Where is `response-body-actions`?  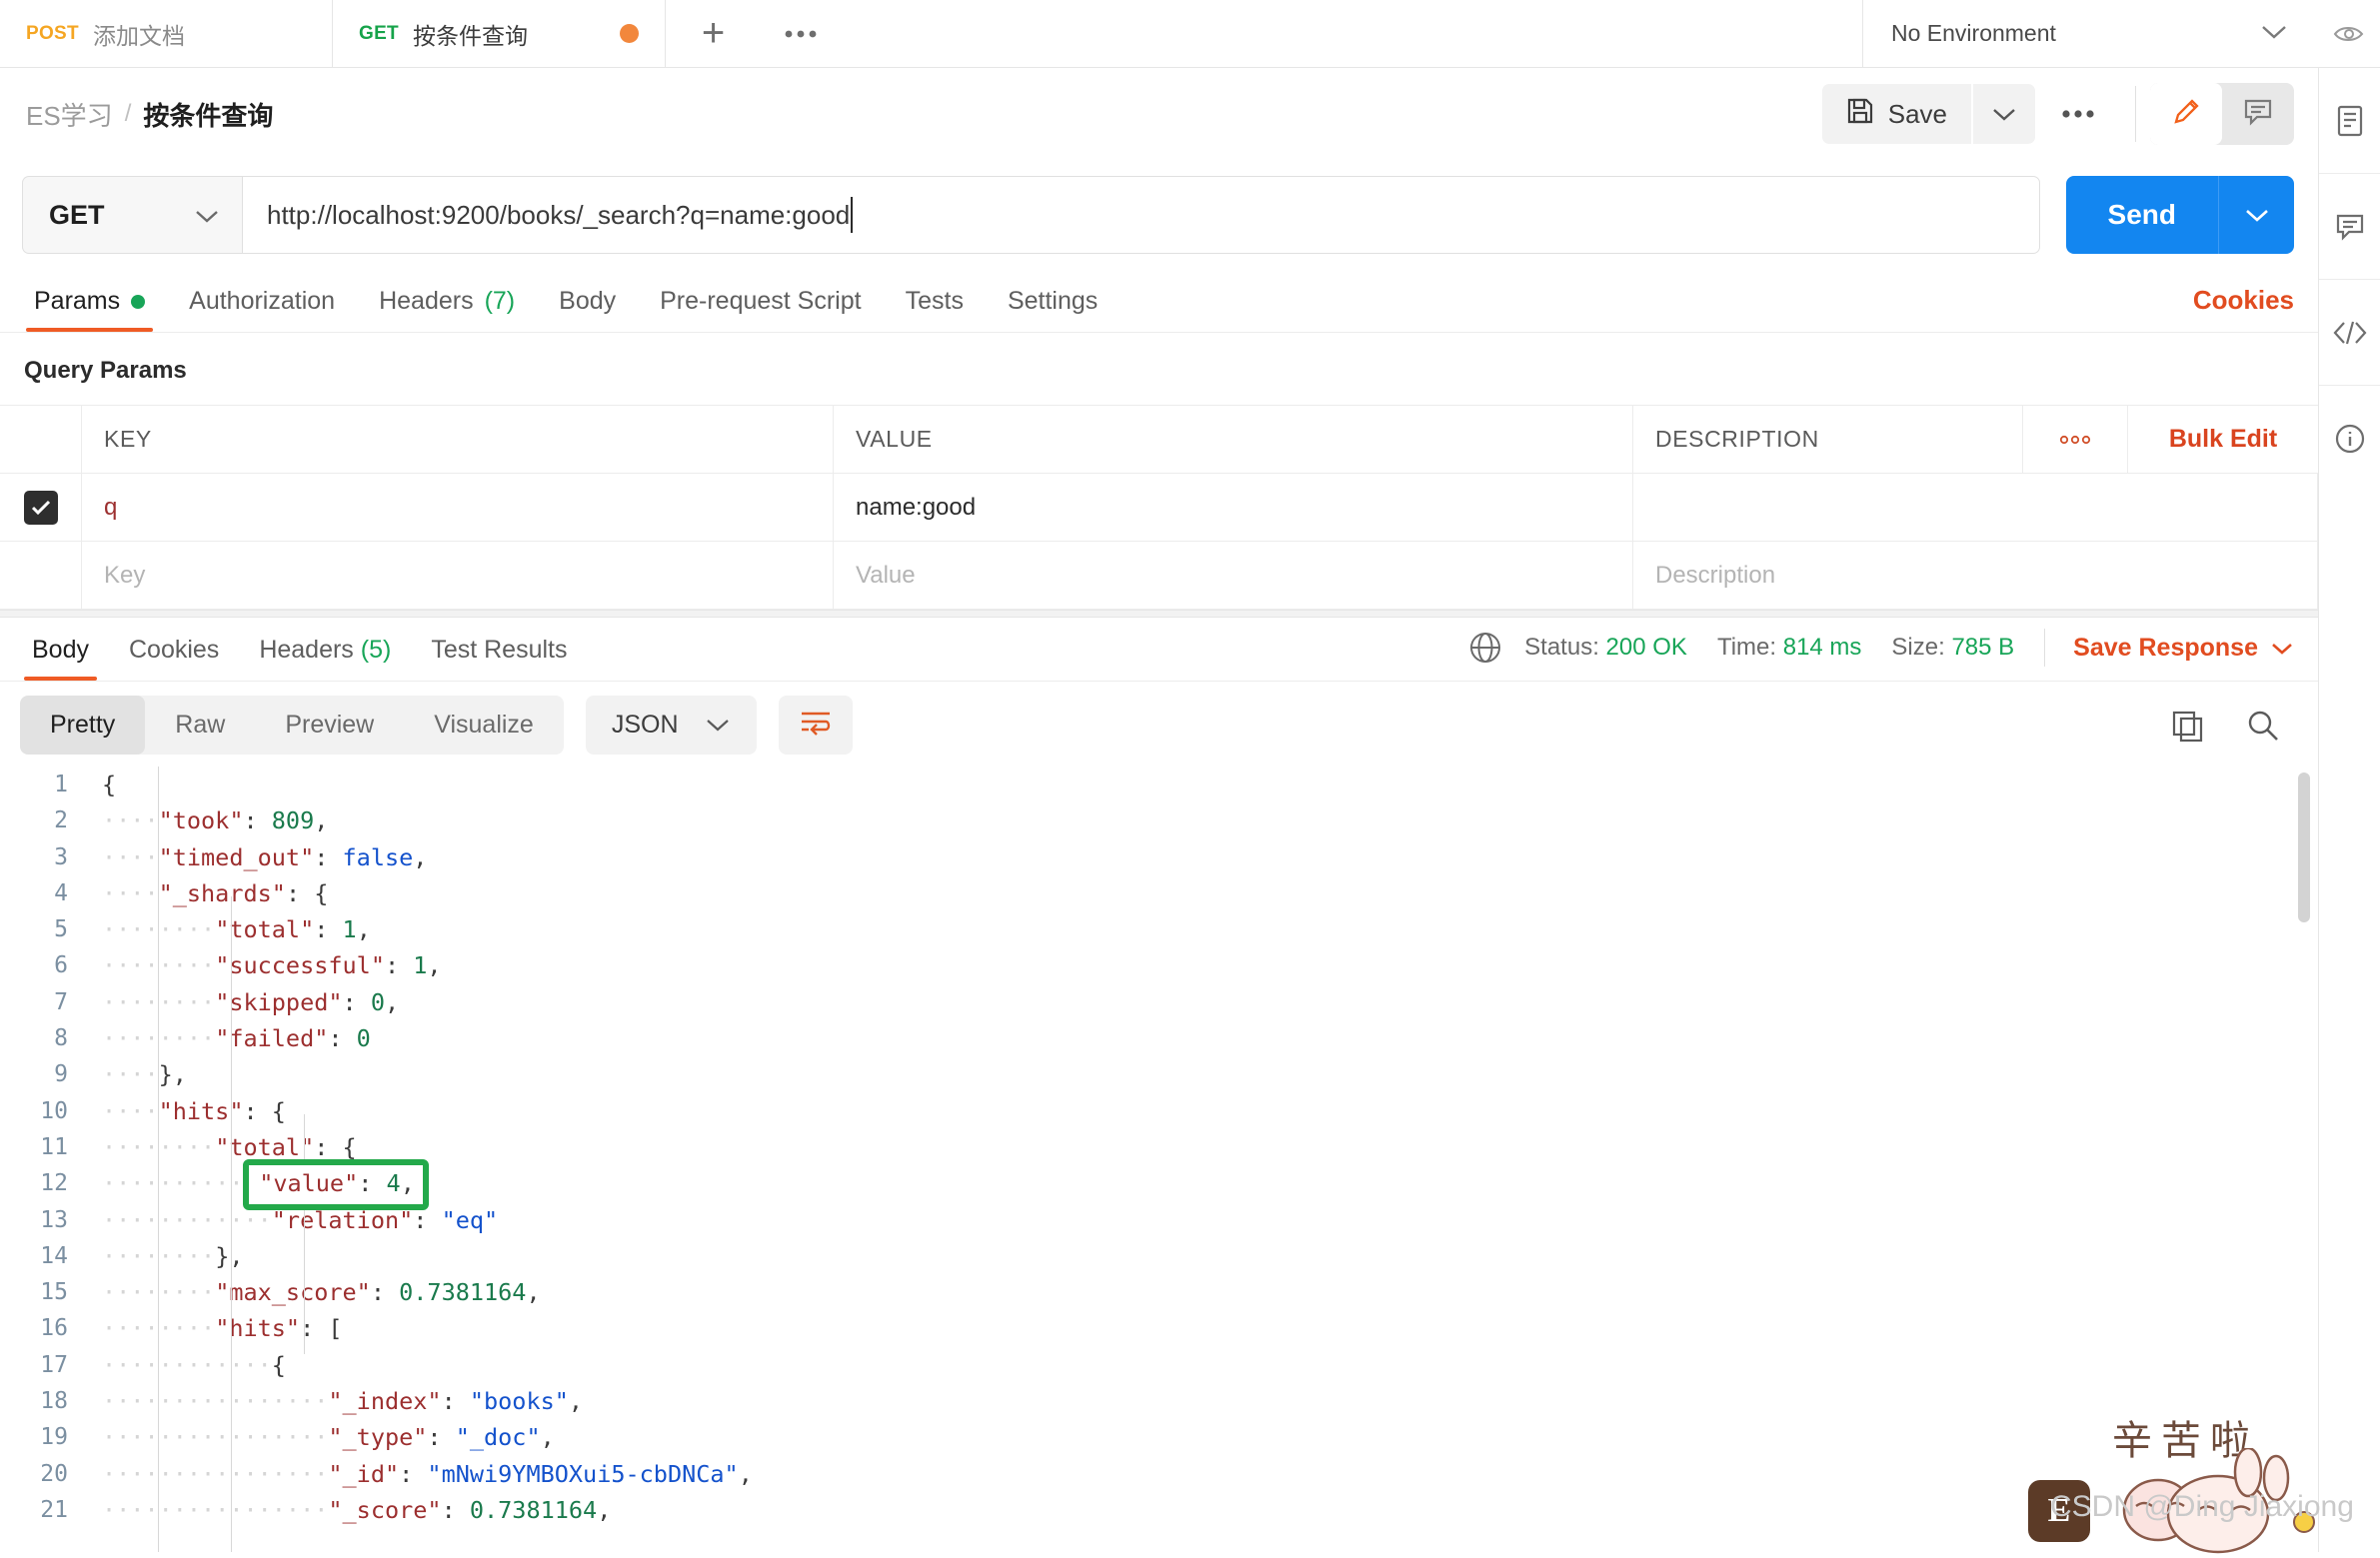
response-body-actions is located at coordinates (2232, 726).